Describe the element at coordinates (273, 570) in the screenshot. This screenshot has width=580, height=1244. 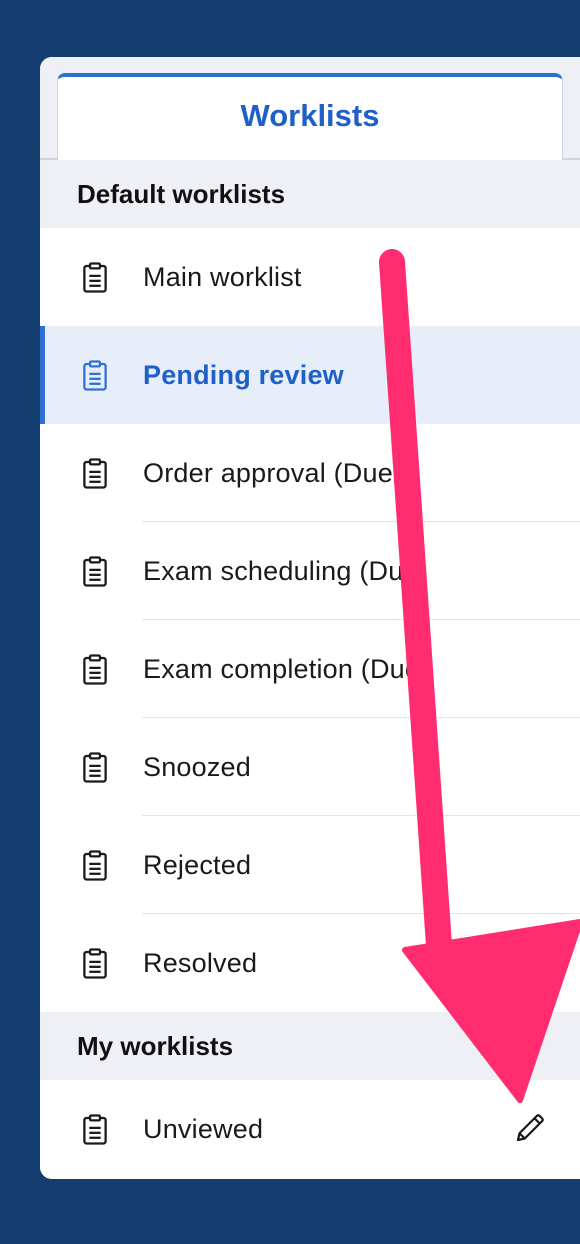
I see `worklist-item-label: Exam scheduling (Du` at that location.